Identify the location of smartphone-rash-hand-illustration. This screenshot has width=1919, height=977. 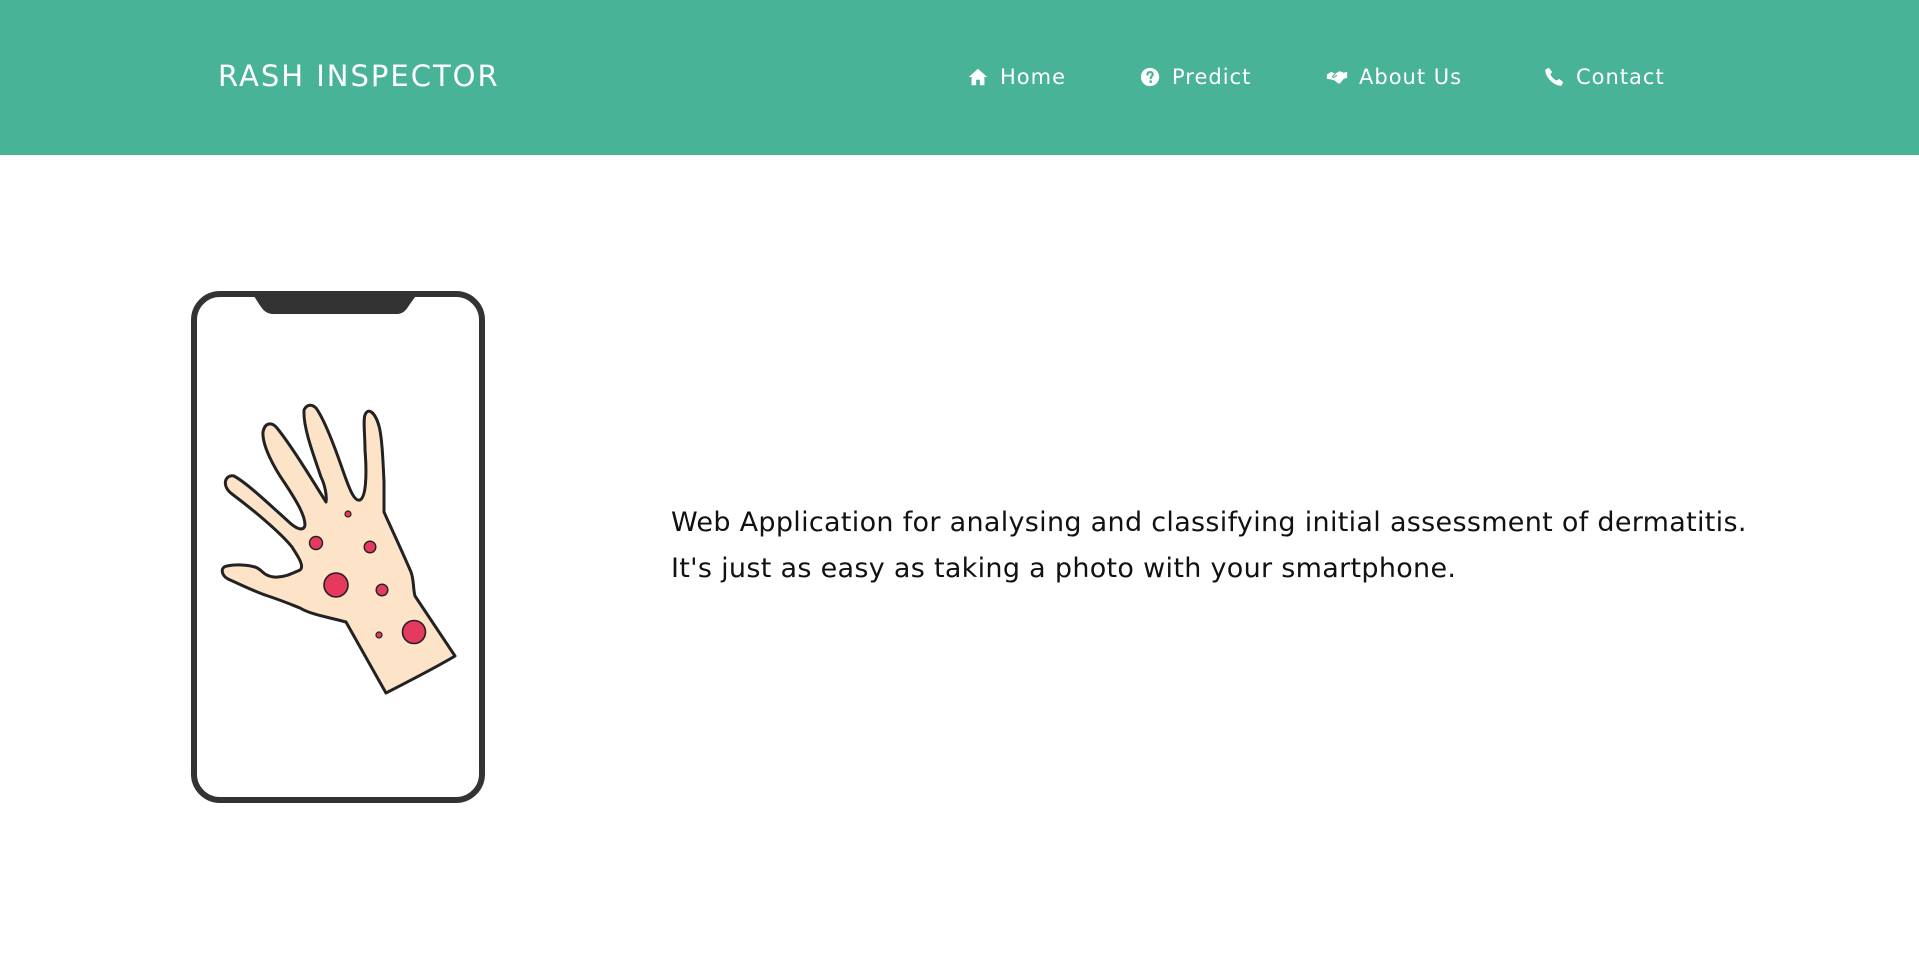
(338, 547).